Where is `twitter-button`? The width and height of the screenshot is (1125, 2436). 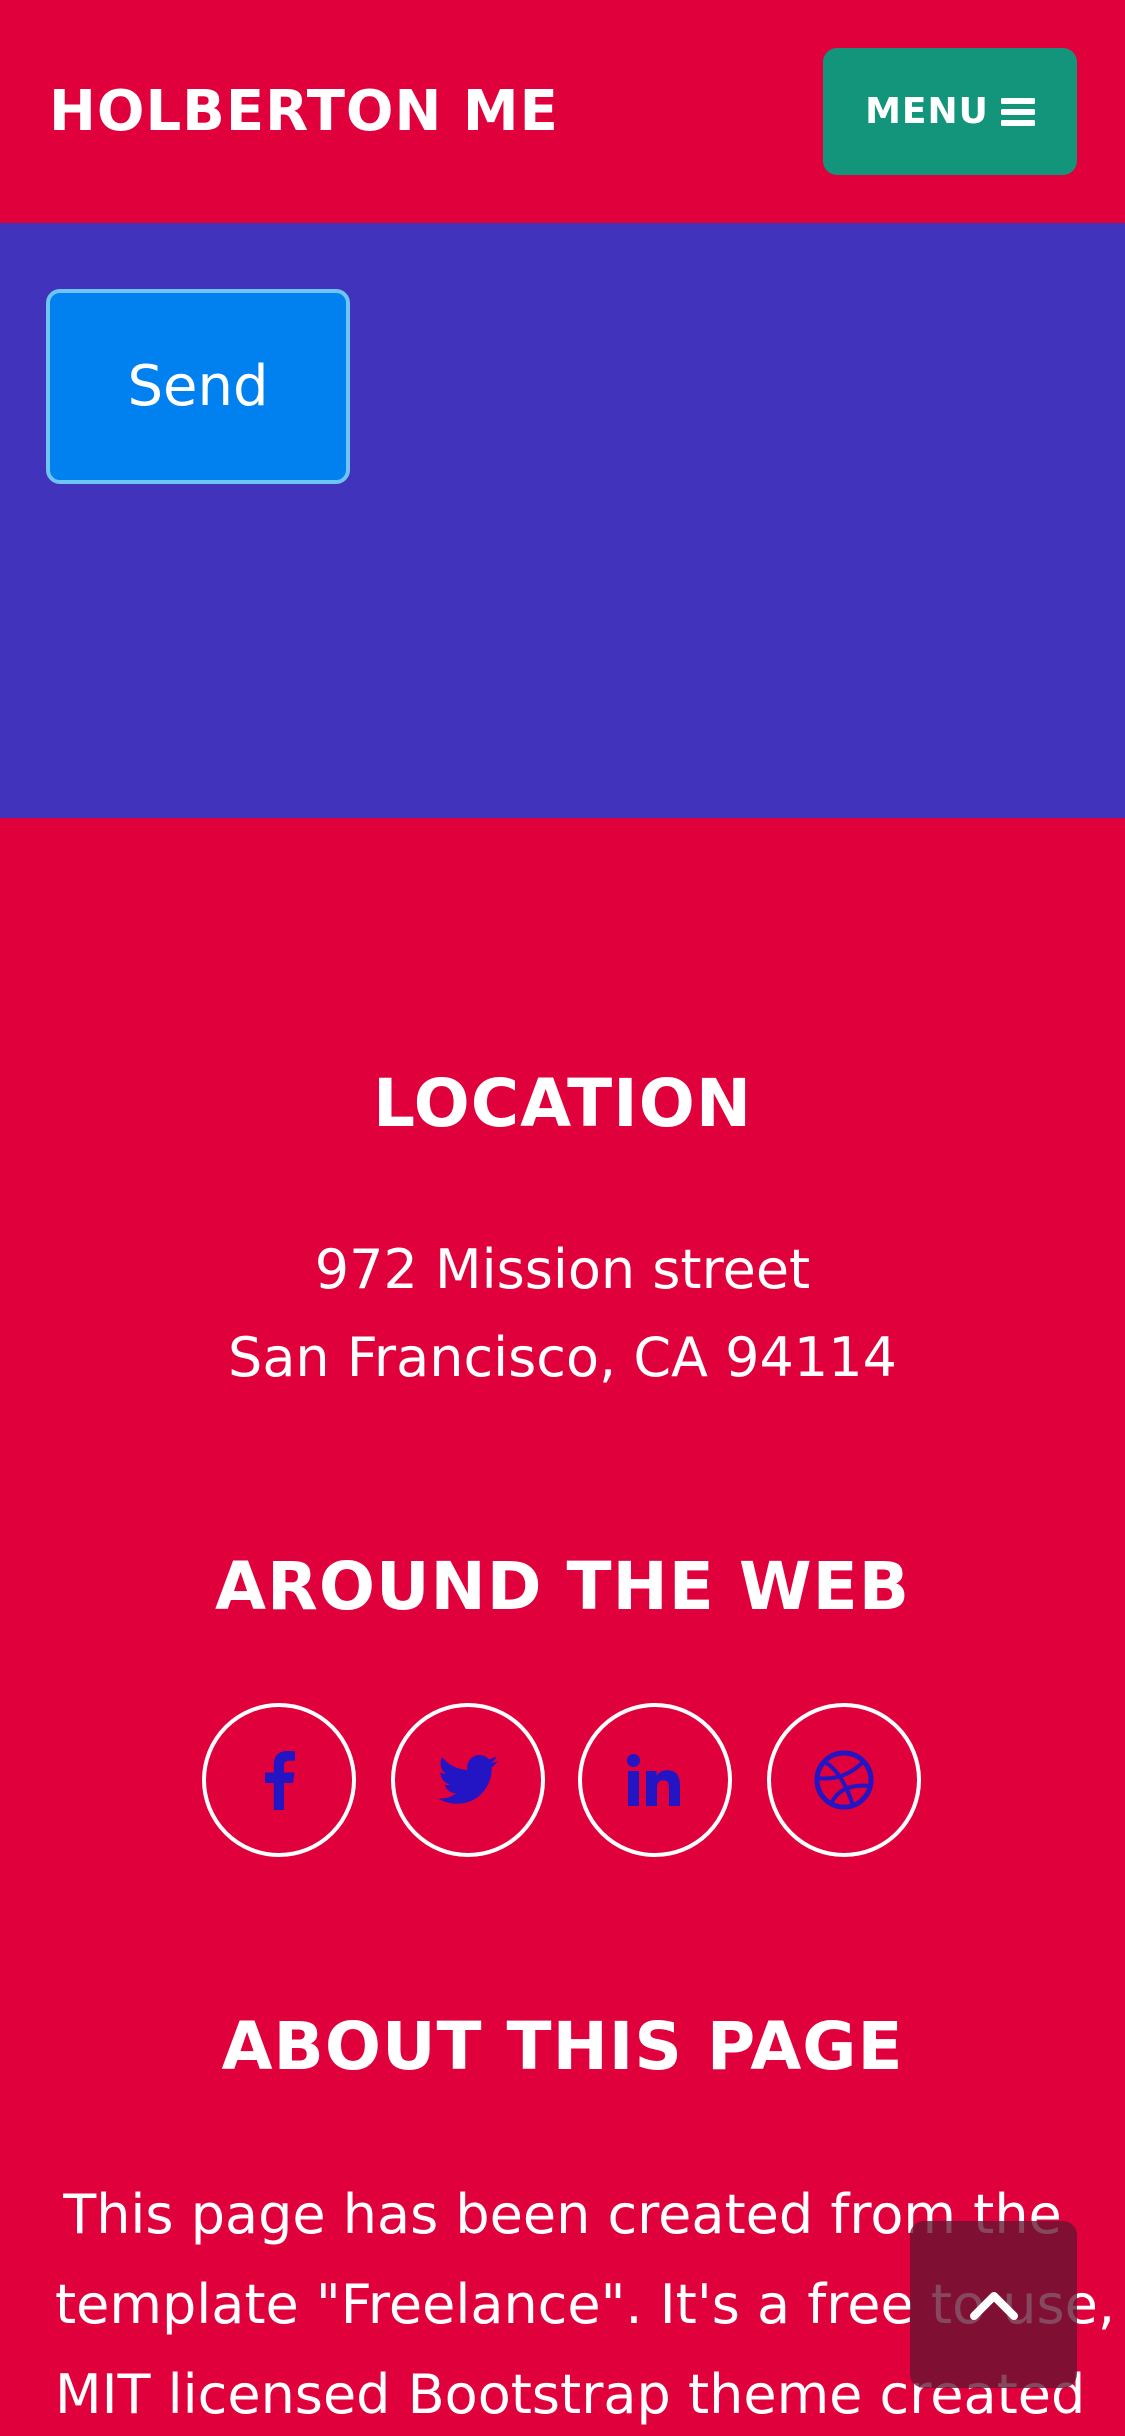 twitter-button is located at coordinates (468, 1780).